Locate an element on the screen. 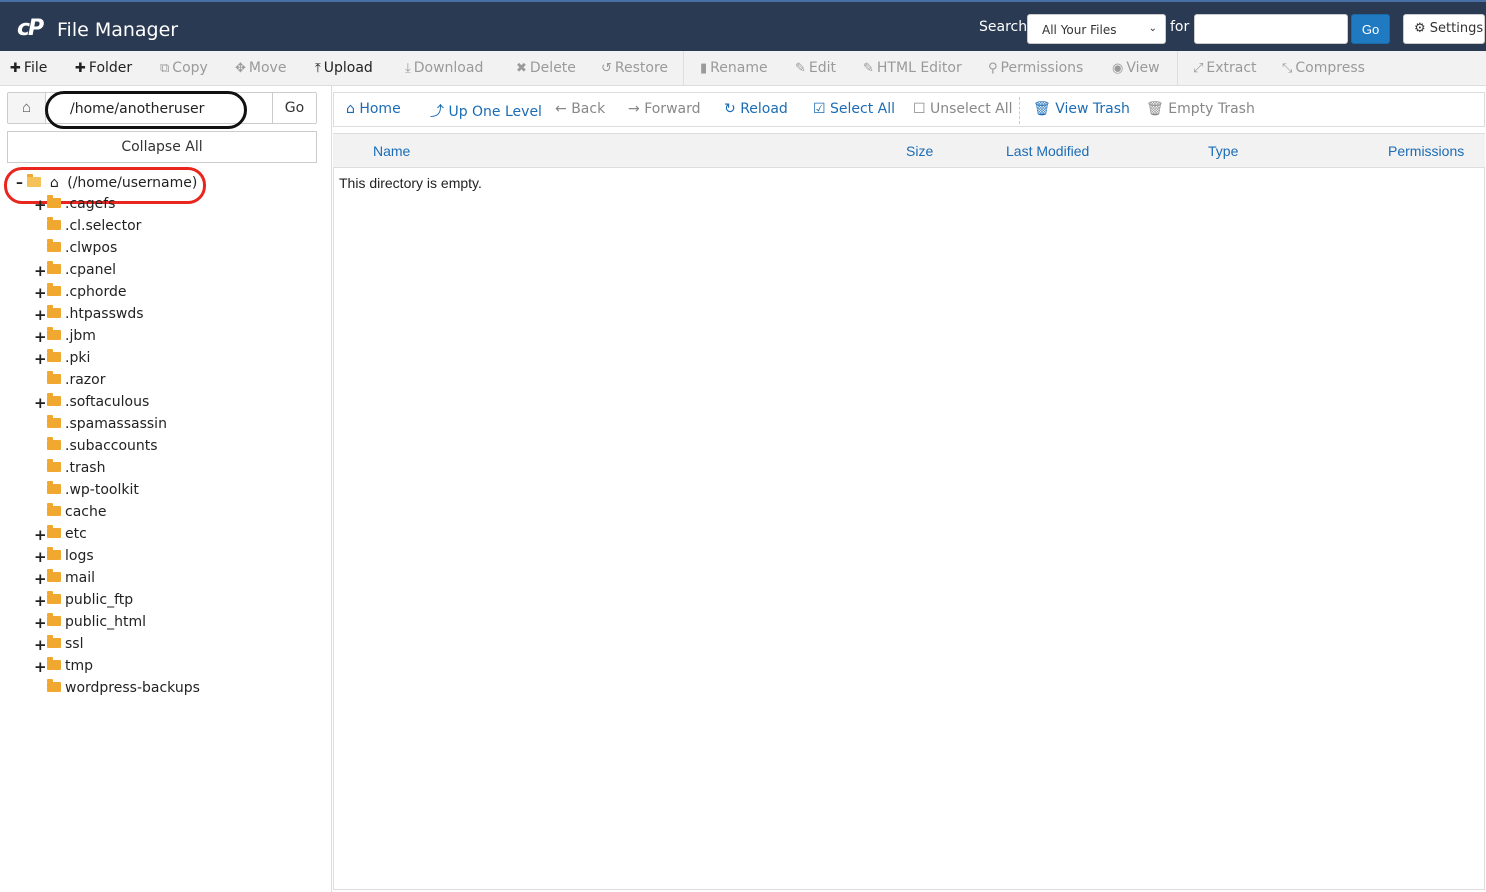  upload-button: ⤒ Upload is located at coordinates (344, 68).